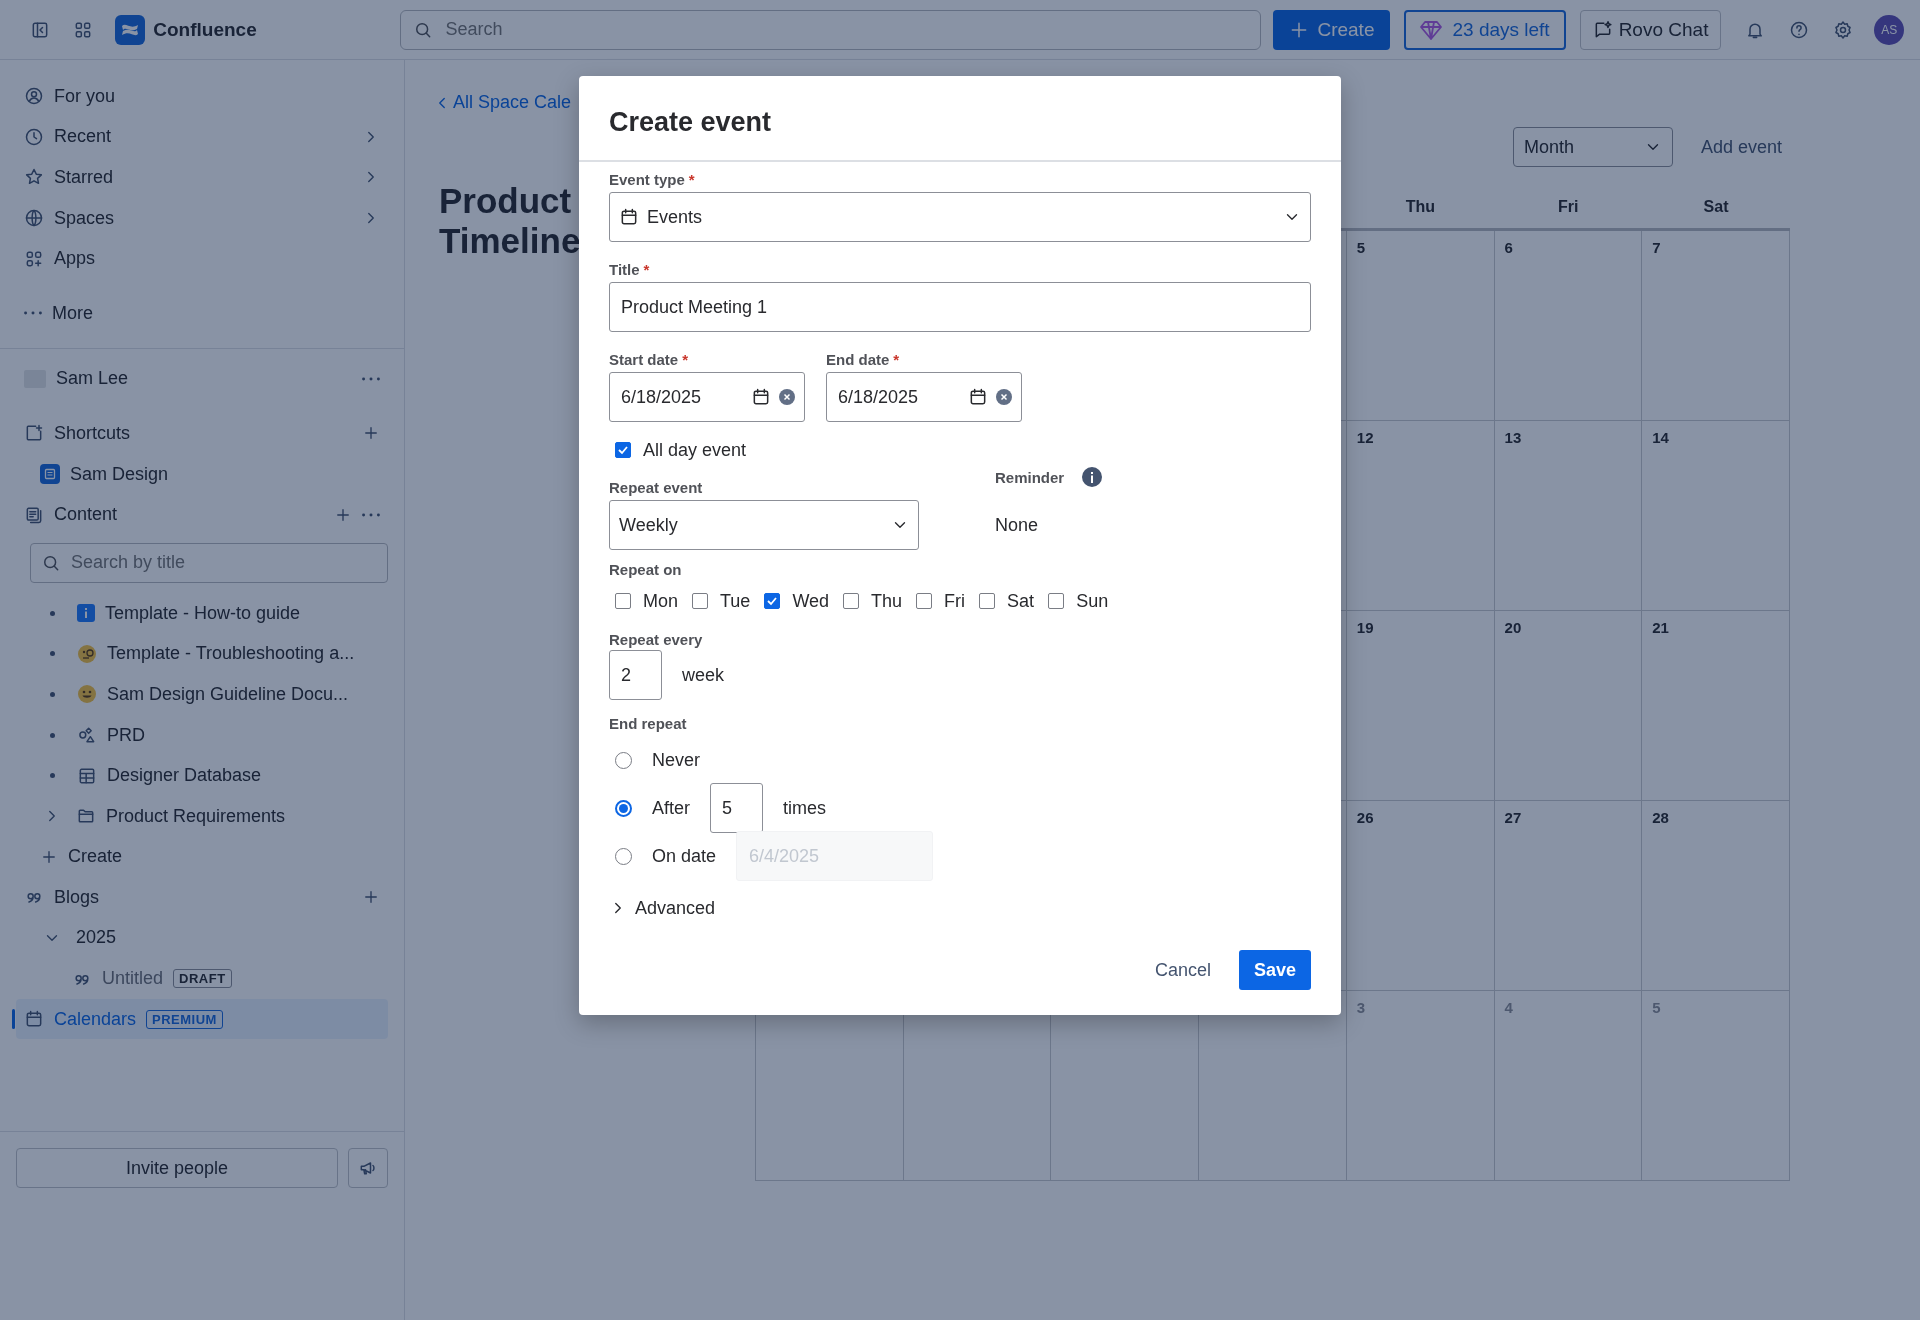 The height and width of the screenshot is (1320, 1920). What do you see at coordinates (177, 1168) in the screenshot?
I see `invite-people-button: Invite people` at bounding box center [177, 1168].